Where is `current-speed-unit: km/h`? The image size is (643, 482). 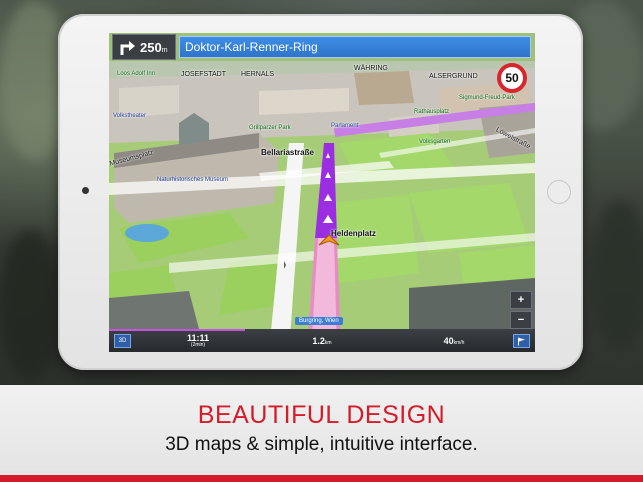 current-speed-unit: km/h is located at coordinates (459, 343).